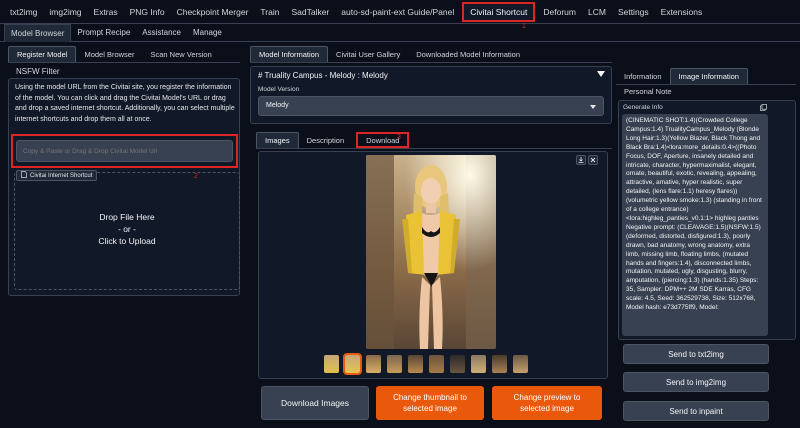  I want to click on copy-icon, so click(763, 108).